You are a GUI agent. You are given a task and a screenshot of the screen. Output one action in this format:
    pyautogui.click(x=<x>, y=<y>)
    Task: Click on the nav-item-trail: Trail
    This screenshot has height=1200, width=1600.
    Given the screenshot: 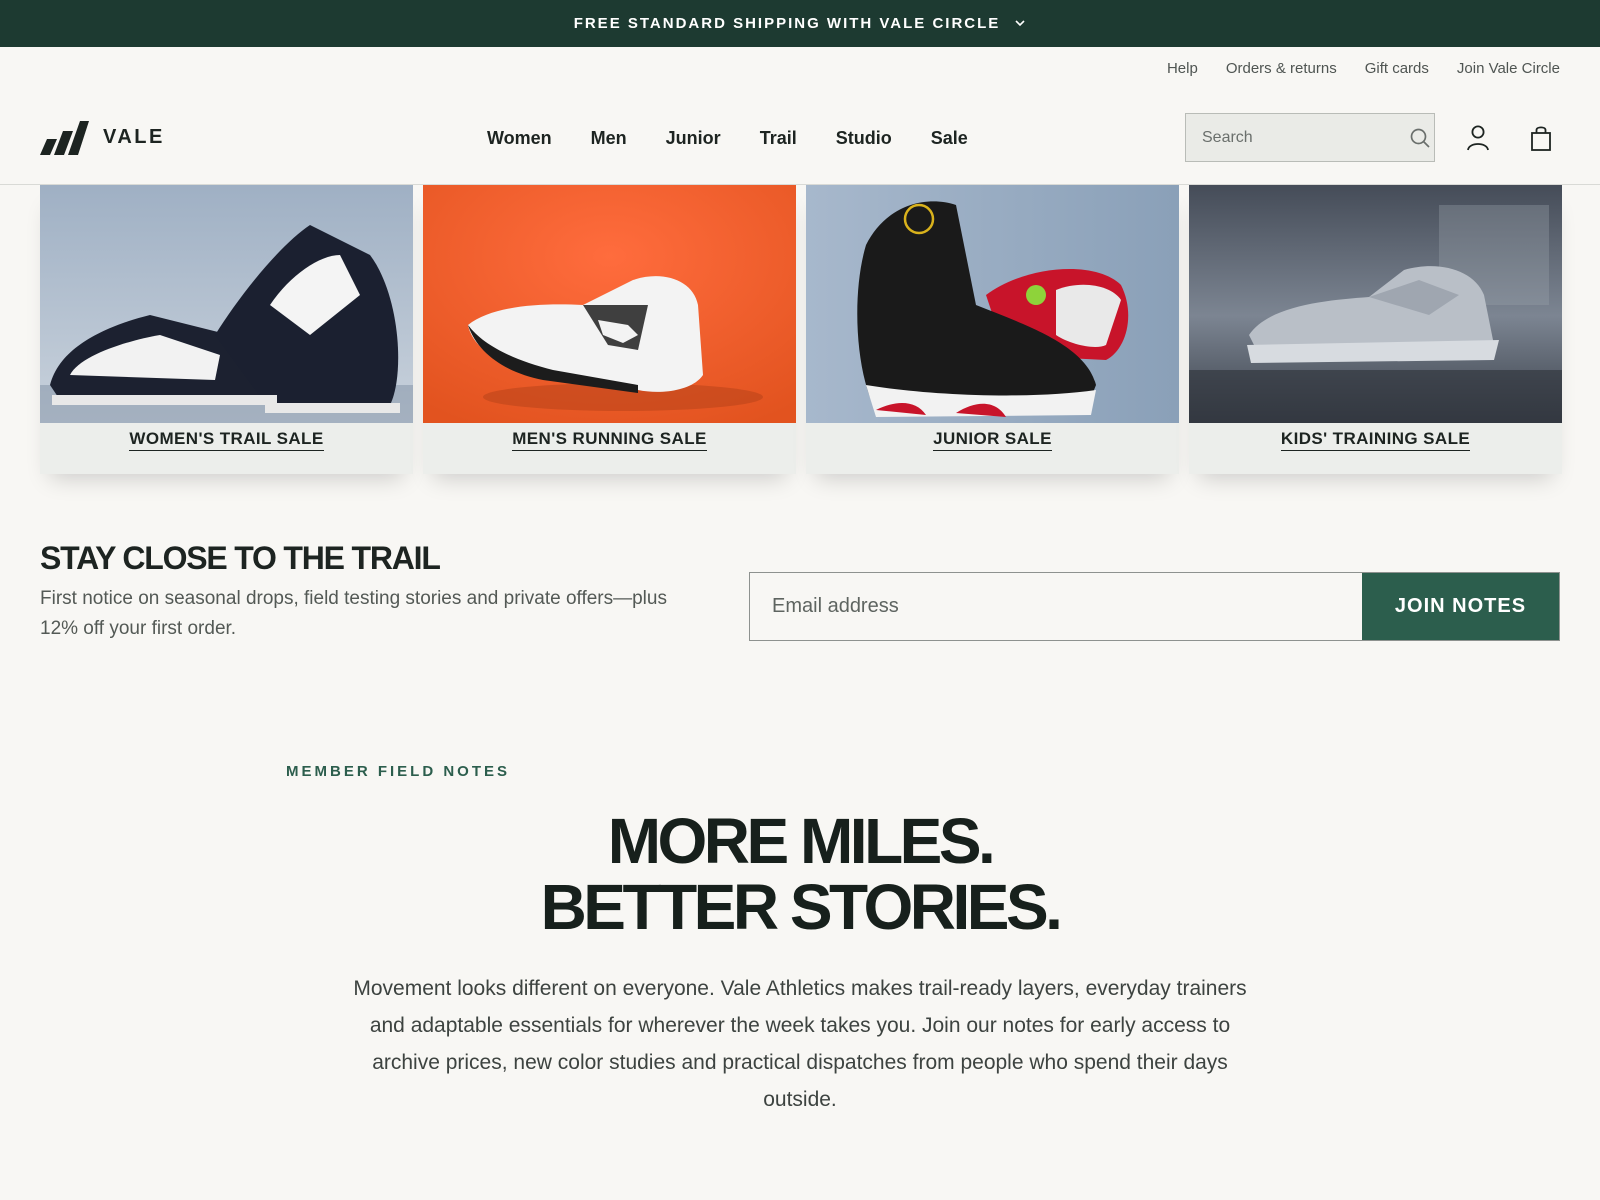 What is the action you would take?
    pyautogui.click(x=778, y=138)
    